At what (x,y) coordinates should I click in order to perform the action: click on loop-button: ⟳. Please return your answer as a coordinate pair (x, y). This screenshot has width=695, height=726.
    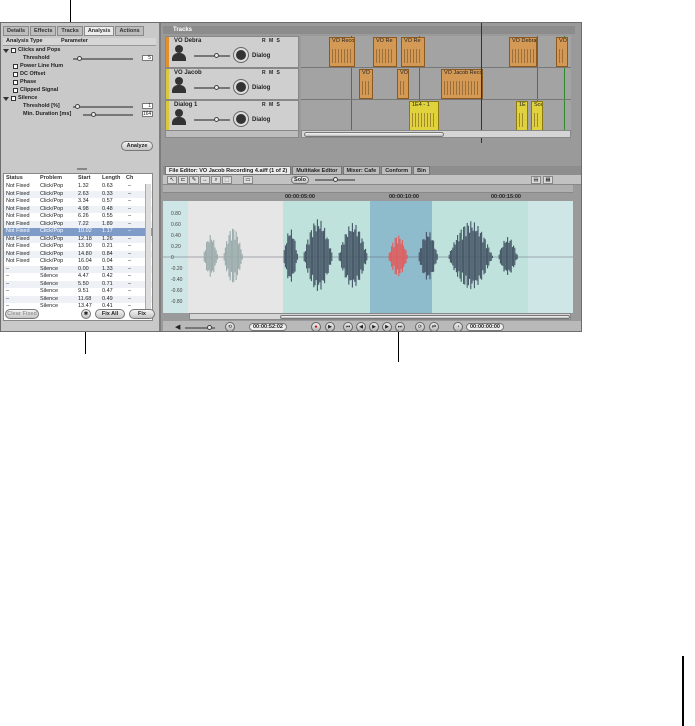
    Looking at the image, I should click on (420, 326).